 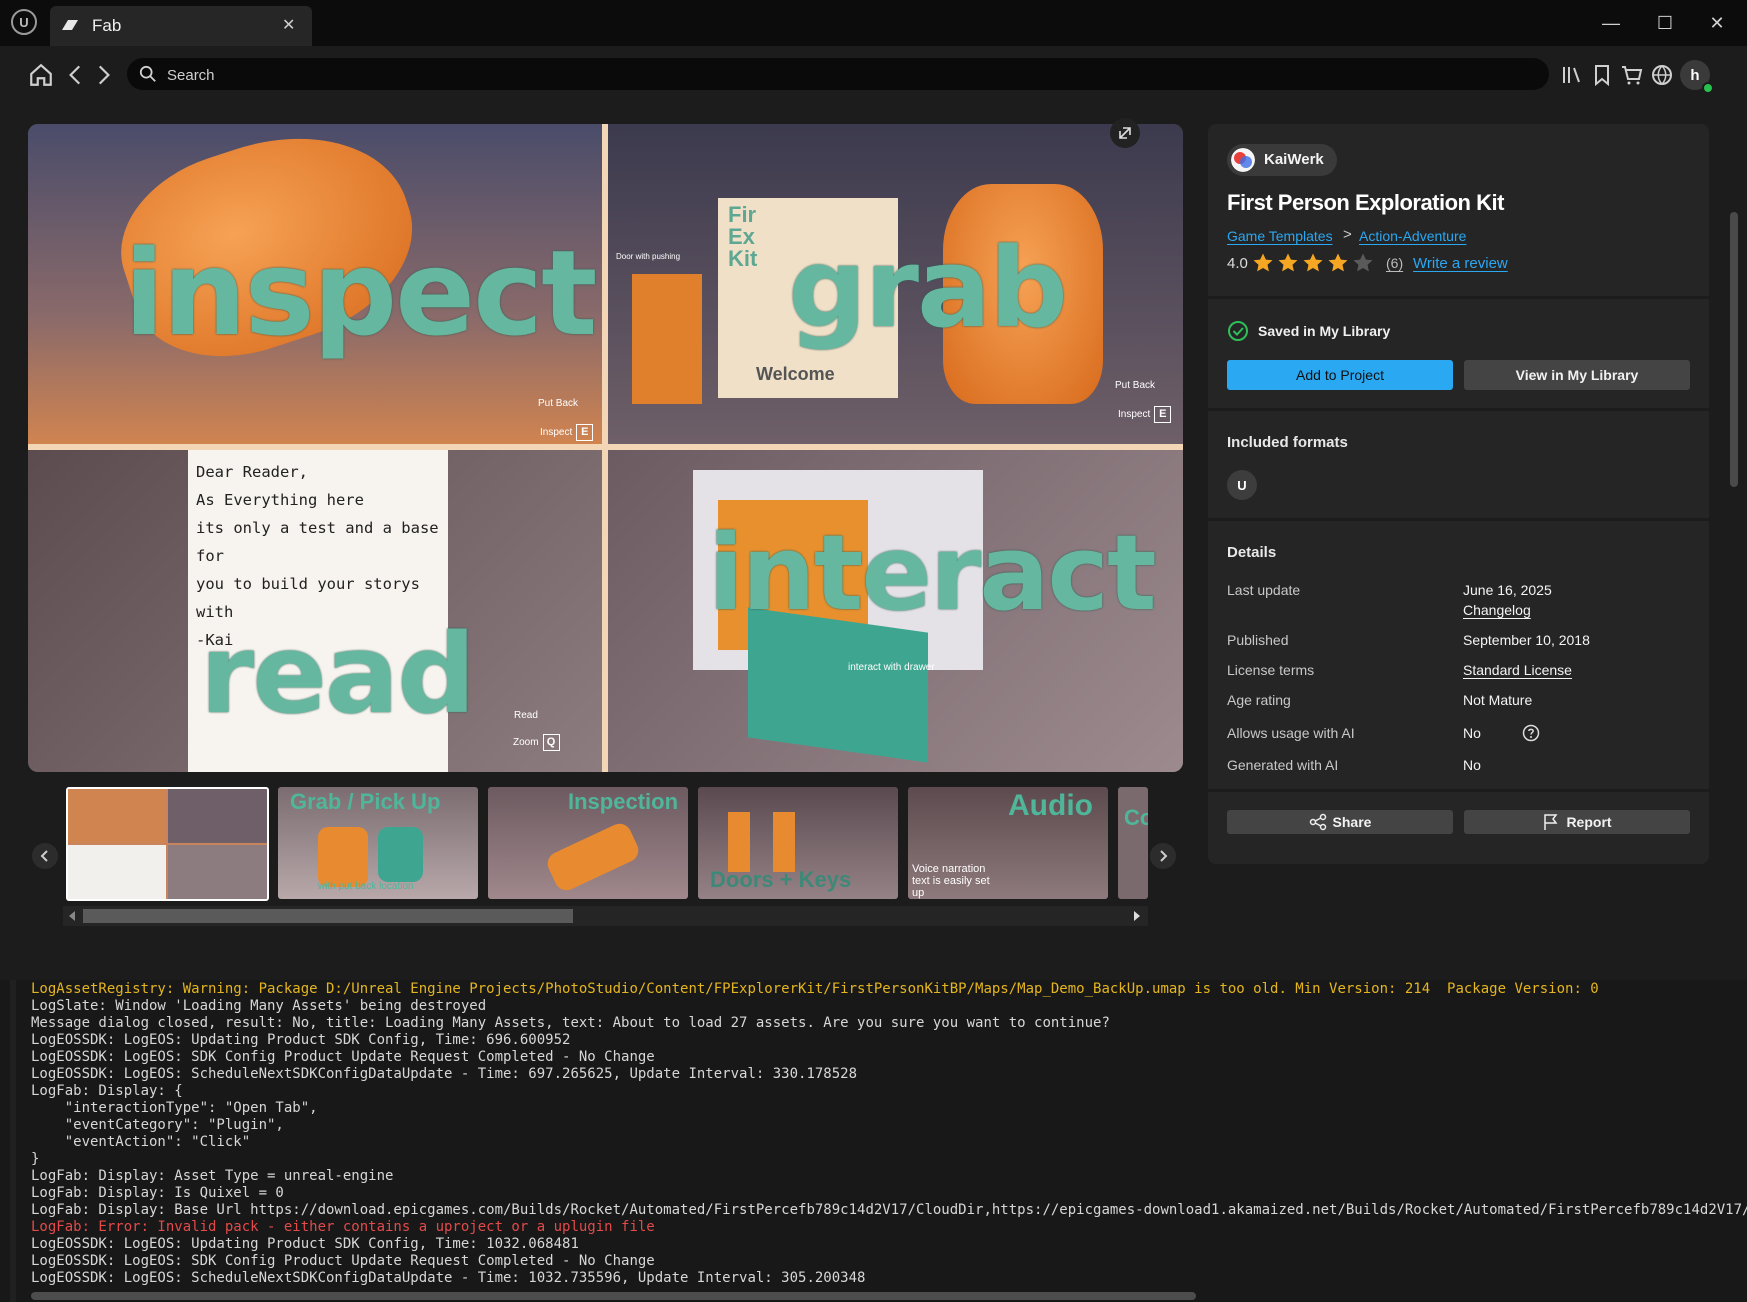 I want to click on chevron-right-icon, so click(x=1164, y=856).